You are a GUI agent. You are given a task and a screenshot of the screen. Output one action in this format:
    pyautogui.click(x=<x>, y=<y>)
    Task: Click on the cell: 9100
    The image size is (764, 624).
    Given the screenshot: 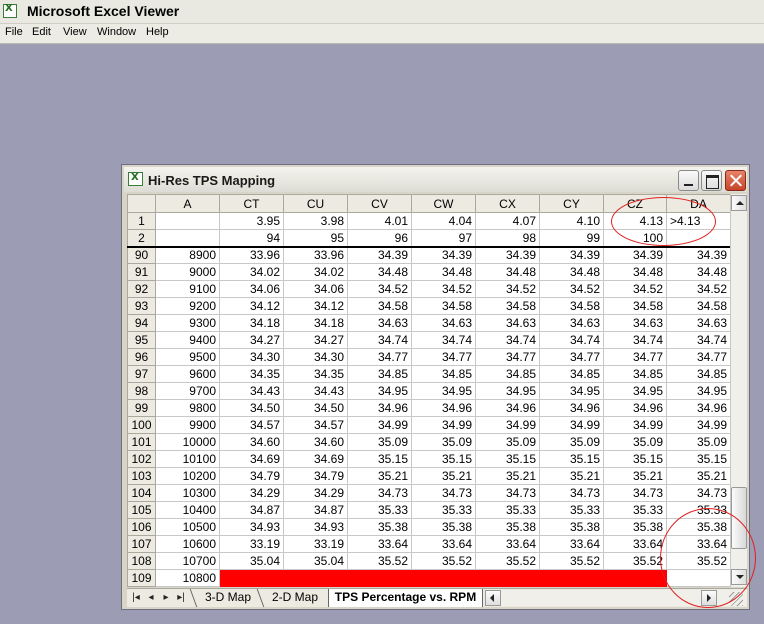 What is the action you would take?
    pyautogui.click(x=187, y=289)
    